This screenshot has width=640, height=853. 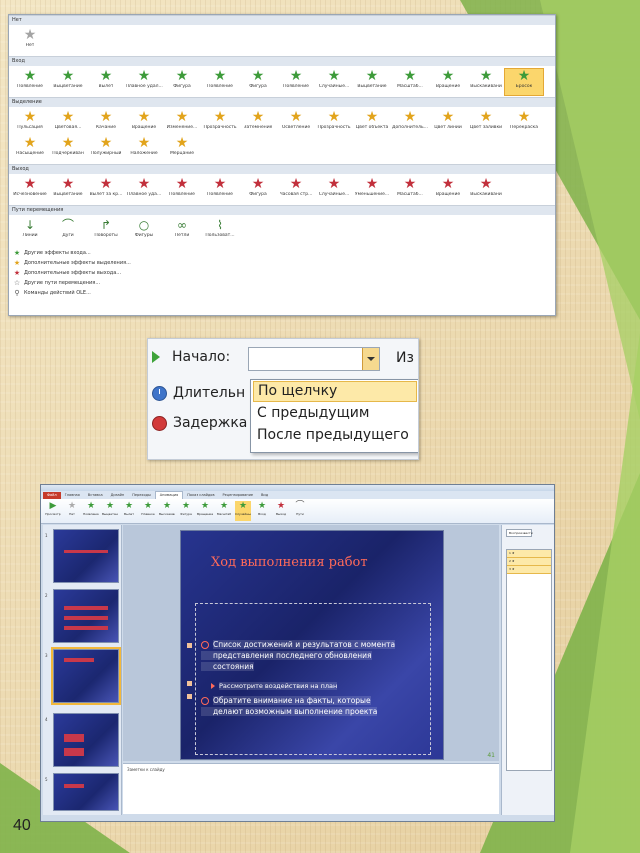 I want to click on animation-list-item: 1 ★, so click(x=529, y=554).